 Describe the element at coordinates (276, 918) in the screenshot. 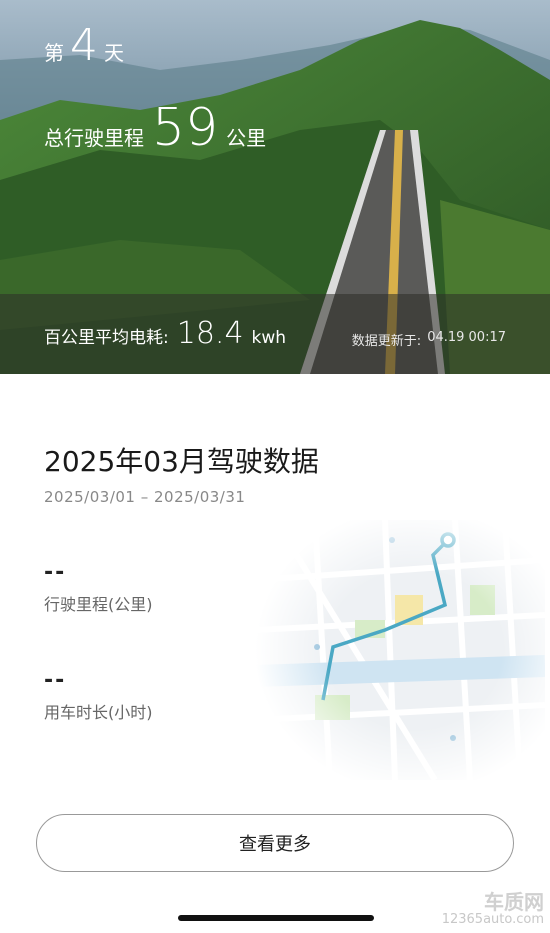

I see `home-indicator` at that location.